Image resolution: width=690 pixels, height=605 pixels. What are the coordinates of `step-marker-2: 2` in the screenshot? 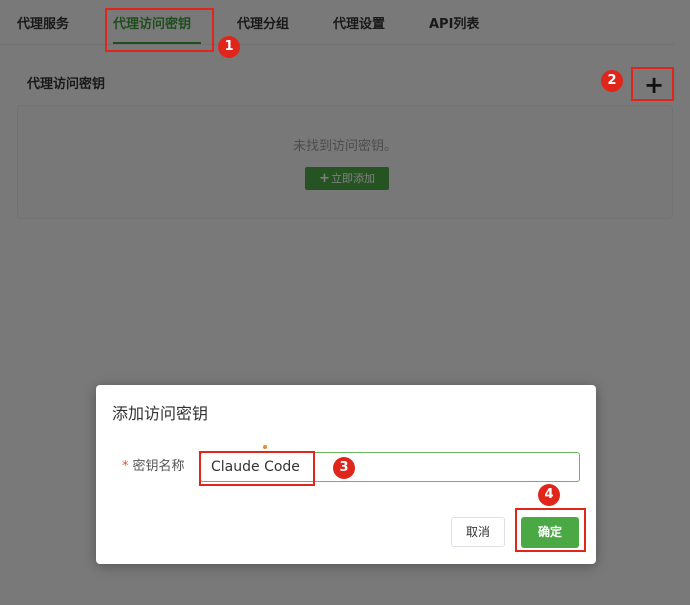 It's located at (612, 81).